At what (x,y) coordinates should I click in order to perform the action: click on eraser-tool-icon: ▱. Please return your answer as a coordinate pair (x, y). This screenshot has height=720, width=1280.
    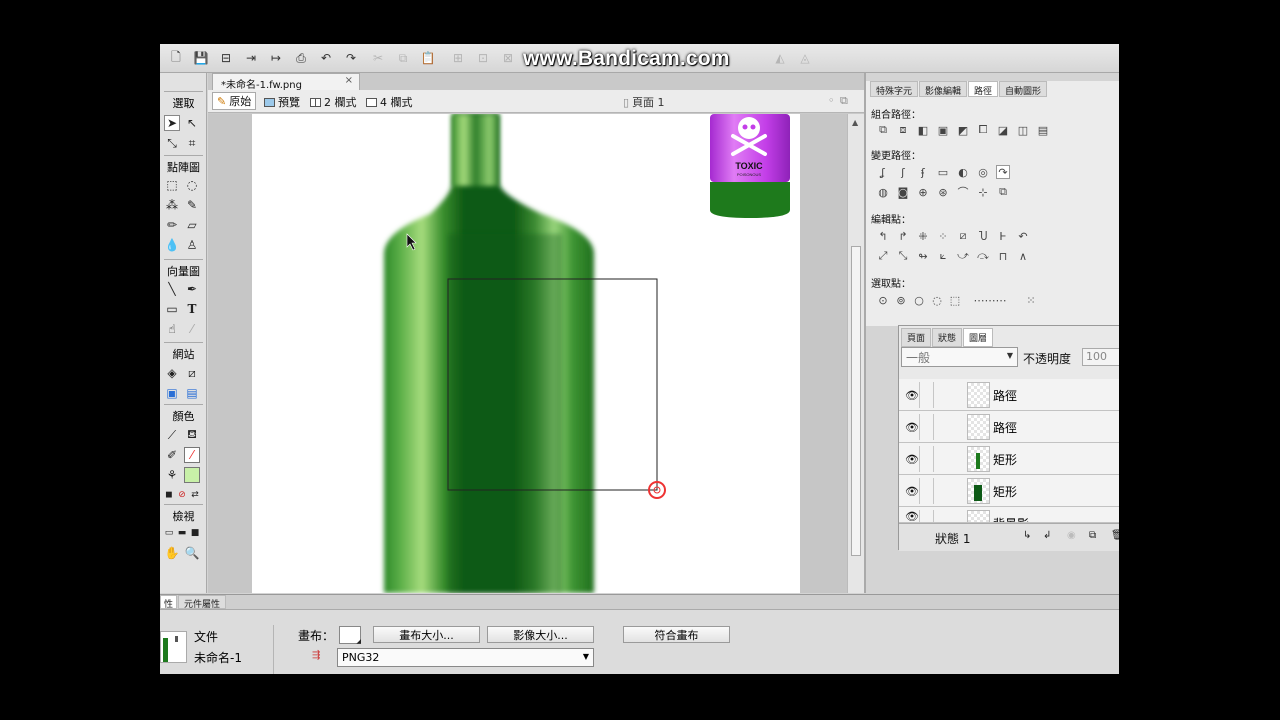
    Looking at the image, I should click on (192, 225).